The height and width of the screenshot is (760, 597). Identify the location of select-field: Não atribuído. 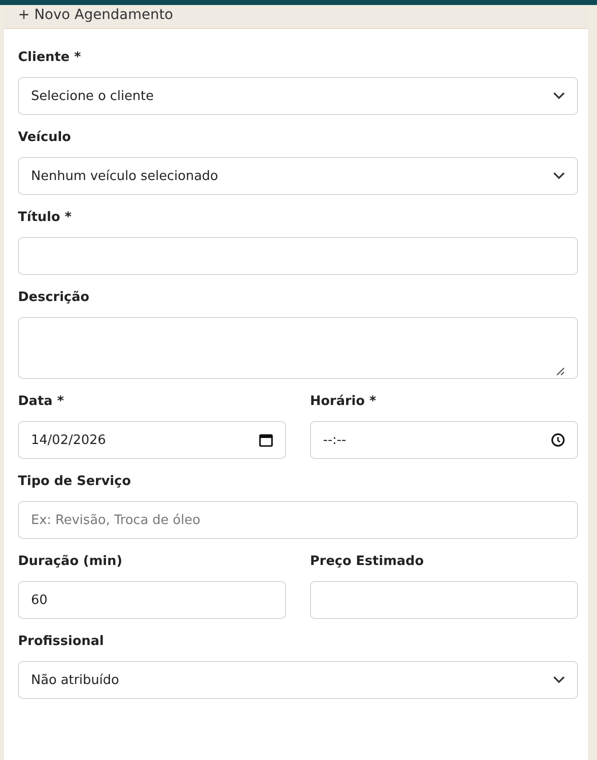
(298, 680).